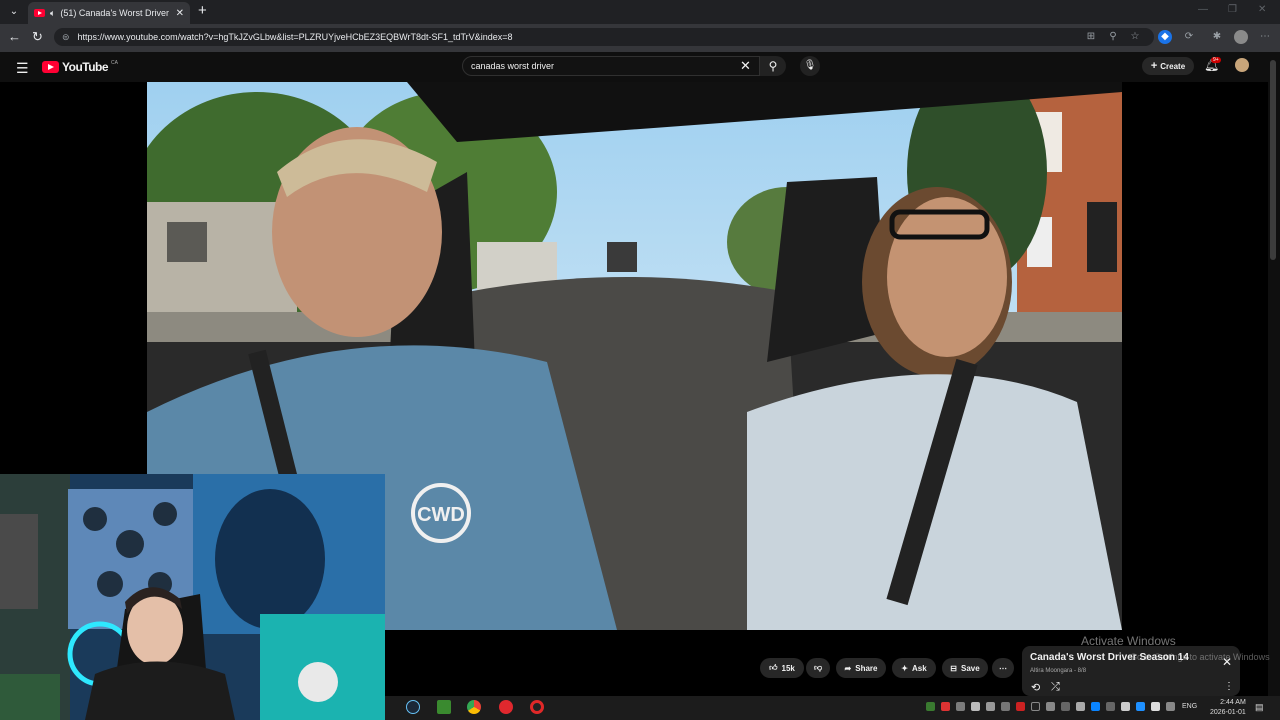 This screenshot has height=720, width=1280. Describe the element at coordinates (180, 13) in the screenshot. I see `tab-close-icon: ✕` at that location.